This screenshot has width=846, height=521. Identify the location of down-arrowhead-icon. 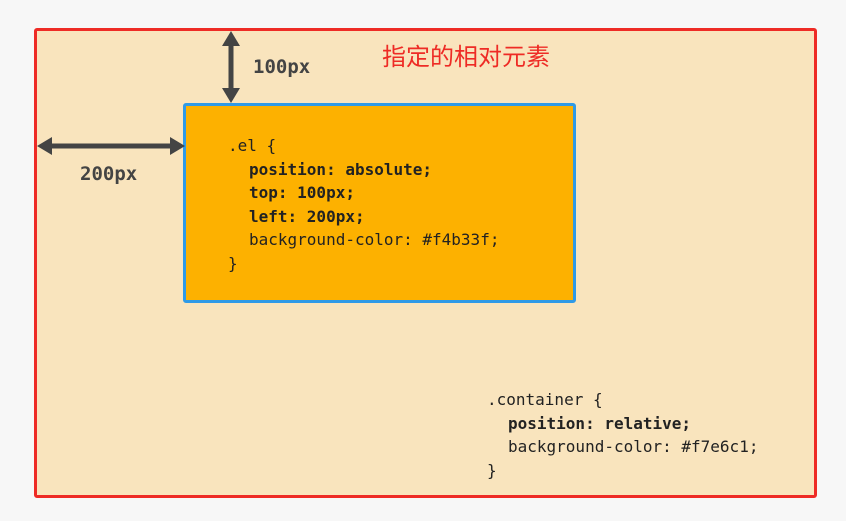
(231, 95).